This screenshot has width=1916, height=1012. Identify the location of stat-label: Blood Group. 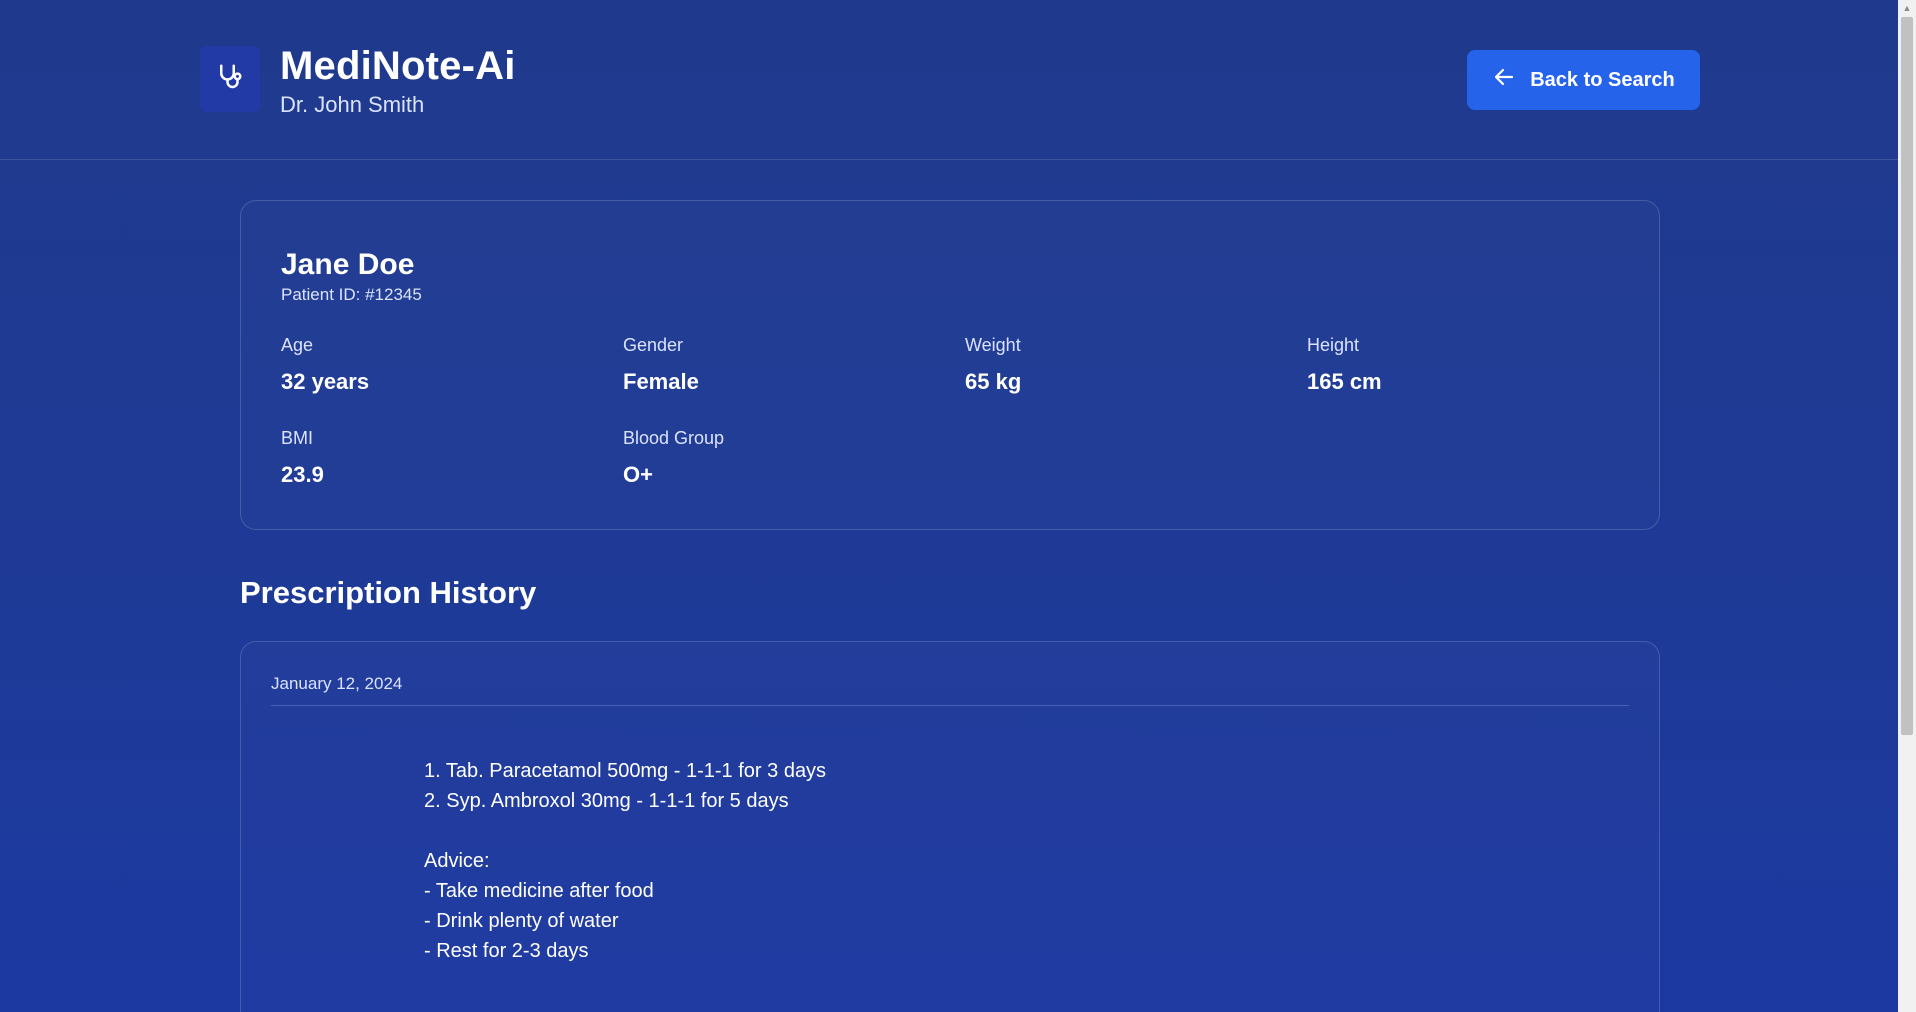
(674, 438).